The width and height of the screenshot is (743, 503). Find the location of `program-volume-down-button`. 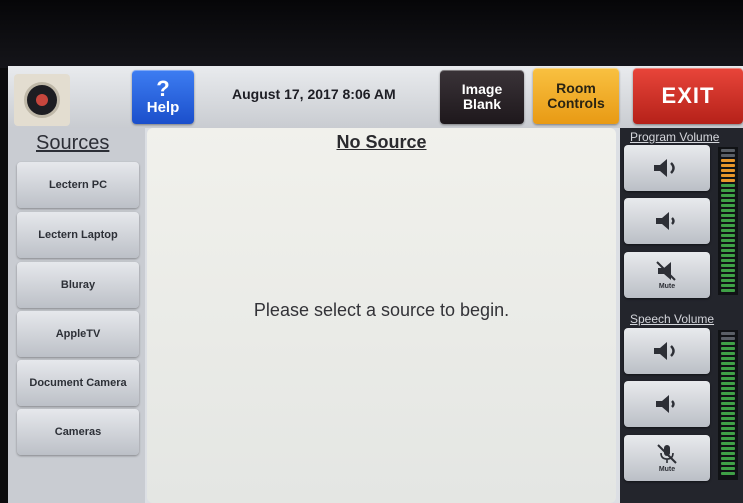

program-volume-down-button is located at coordinates (667, 221).